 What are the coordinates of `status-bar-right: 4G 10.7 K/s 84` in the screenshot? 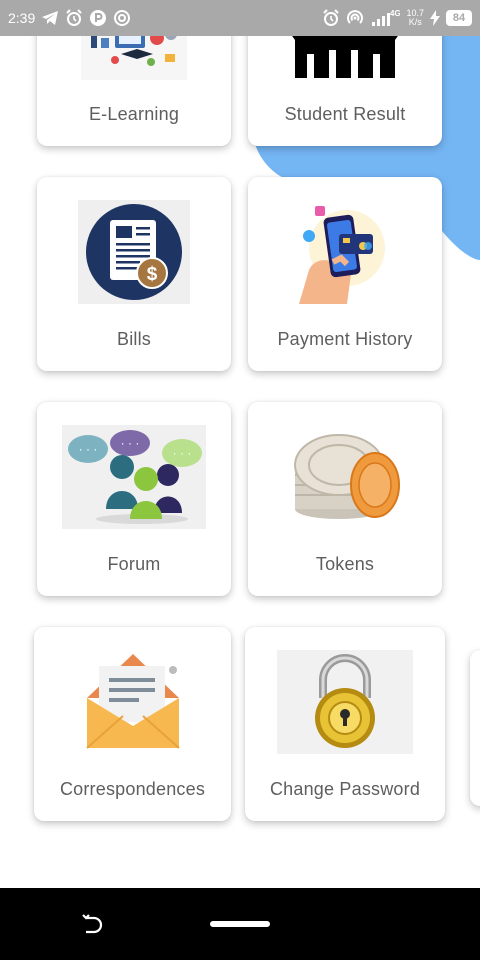 It's located at (397, 18).